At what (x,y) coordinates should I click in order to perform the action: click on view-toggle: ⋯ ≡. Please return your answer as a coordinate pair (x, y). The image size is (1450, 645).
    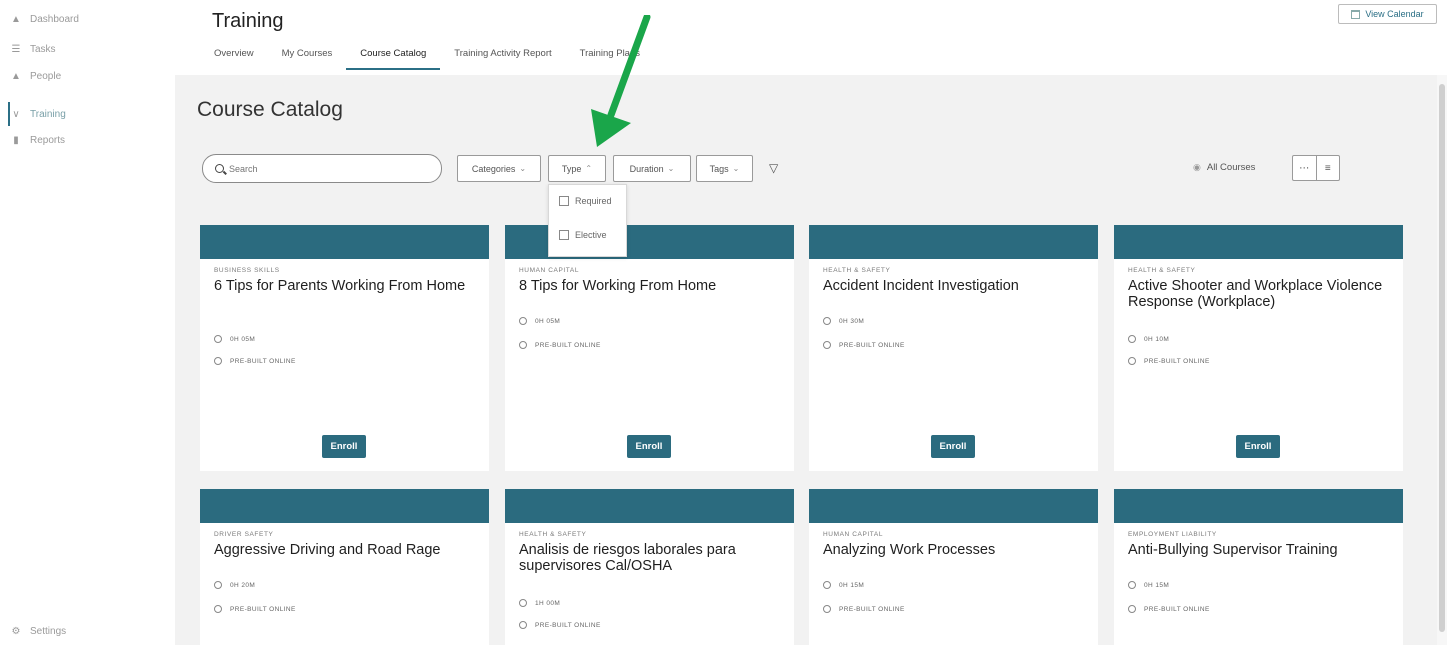
    Looking at the image, I should click on (1316, 168).